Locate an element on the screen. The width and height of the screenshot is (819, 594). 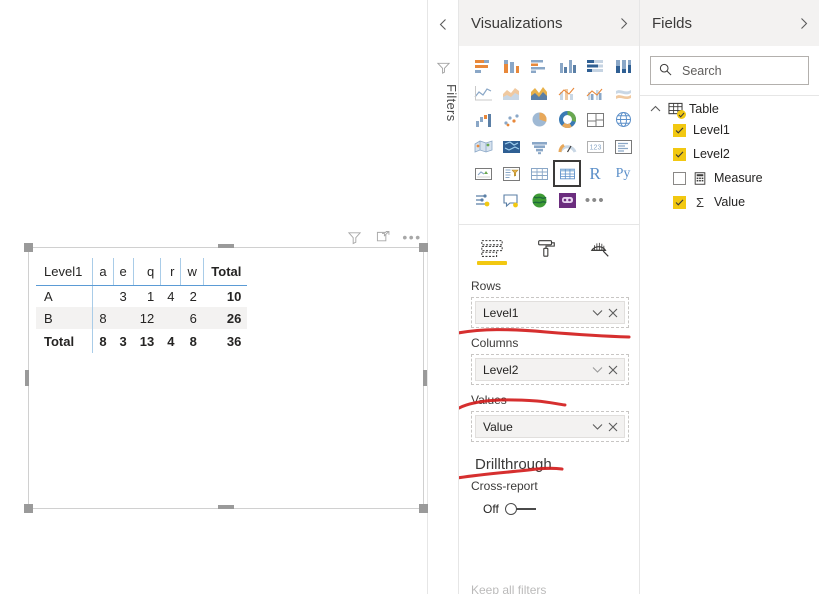
matrix-grand-total: 36 is located at coordinates (225, 341).